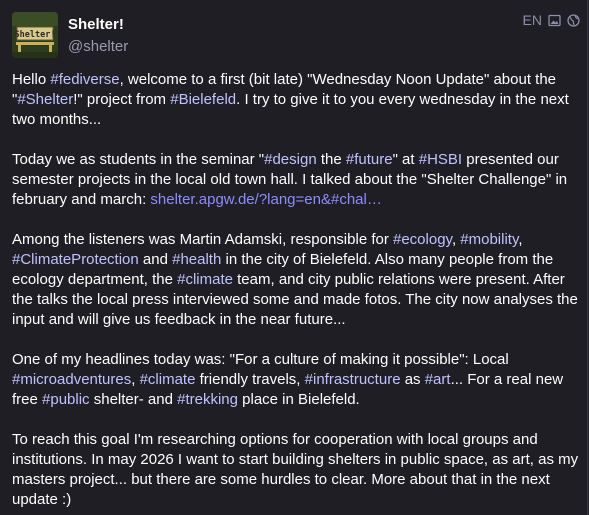 This screenshot has height=515, width=589. I want to click on hashtag-link: #public, so click(66, 399).